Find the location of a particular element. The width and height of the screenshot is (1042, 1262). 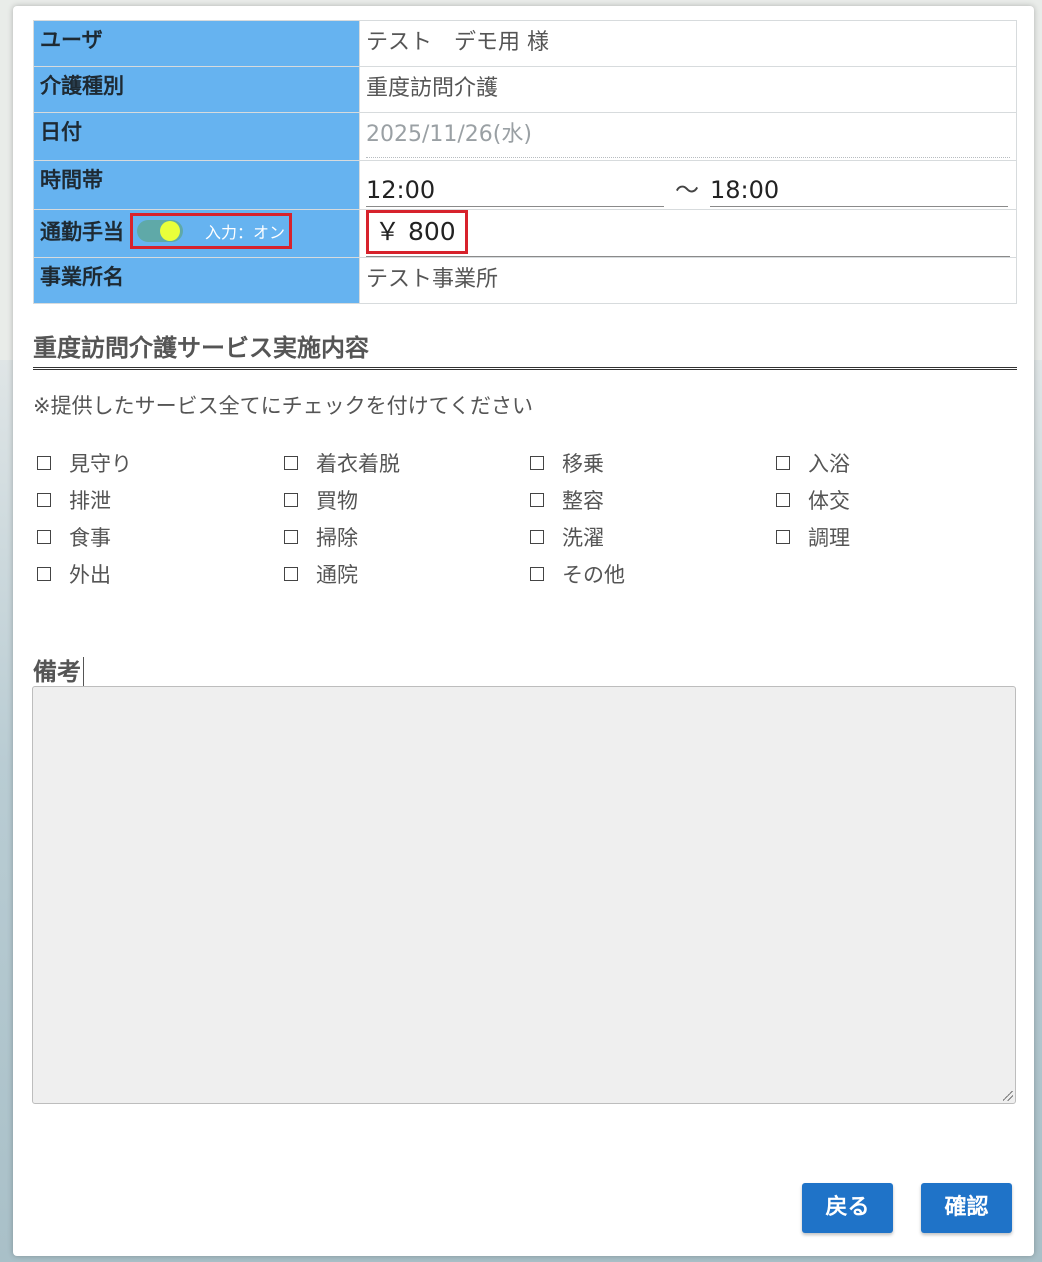

row-office: 事業所名 テスト事業所 is located at coordinates (525, 280).